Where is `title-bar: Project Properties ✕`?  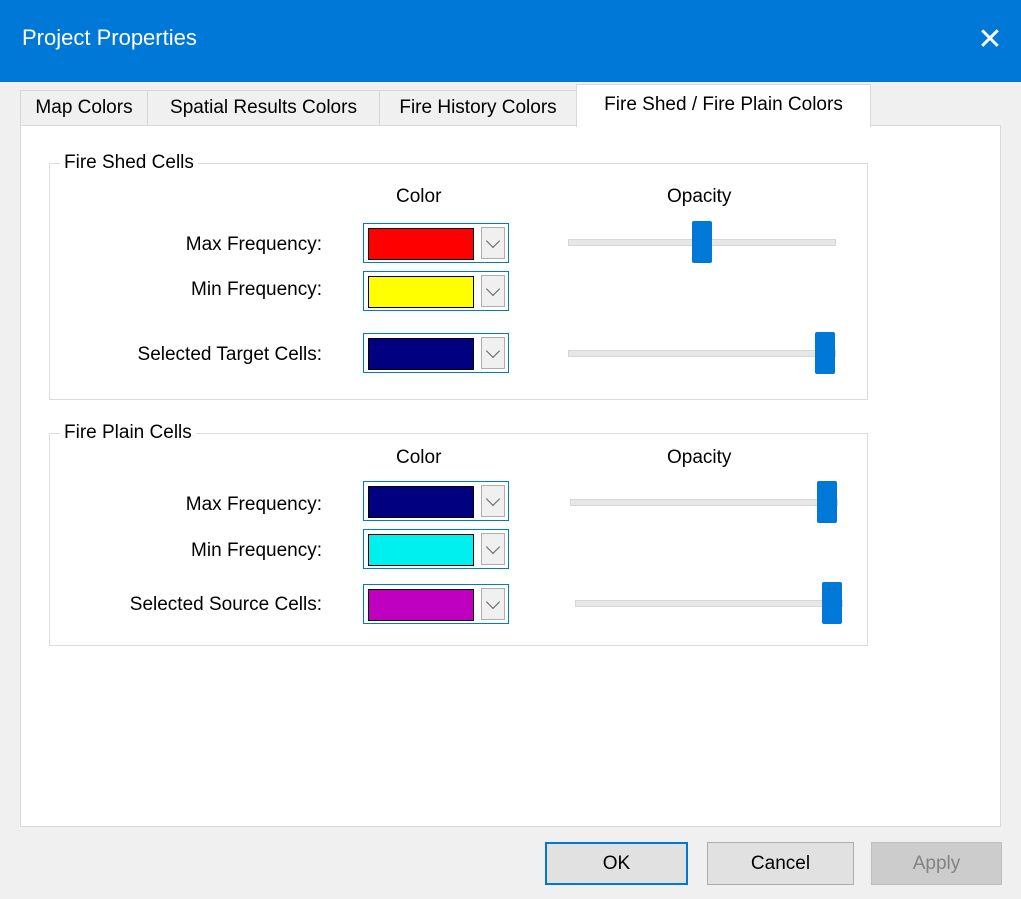 title-bar: Project Properties ✕ is located at coordinates (510, 41).